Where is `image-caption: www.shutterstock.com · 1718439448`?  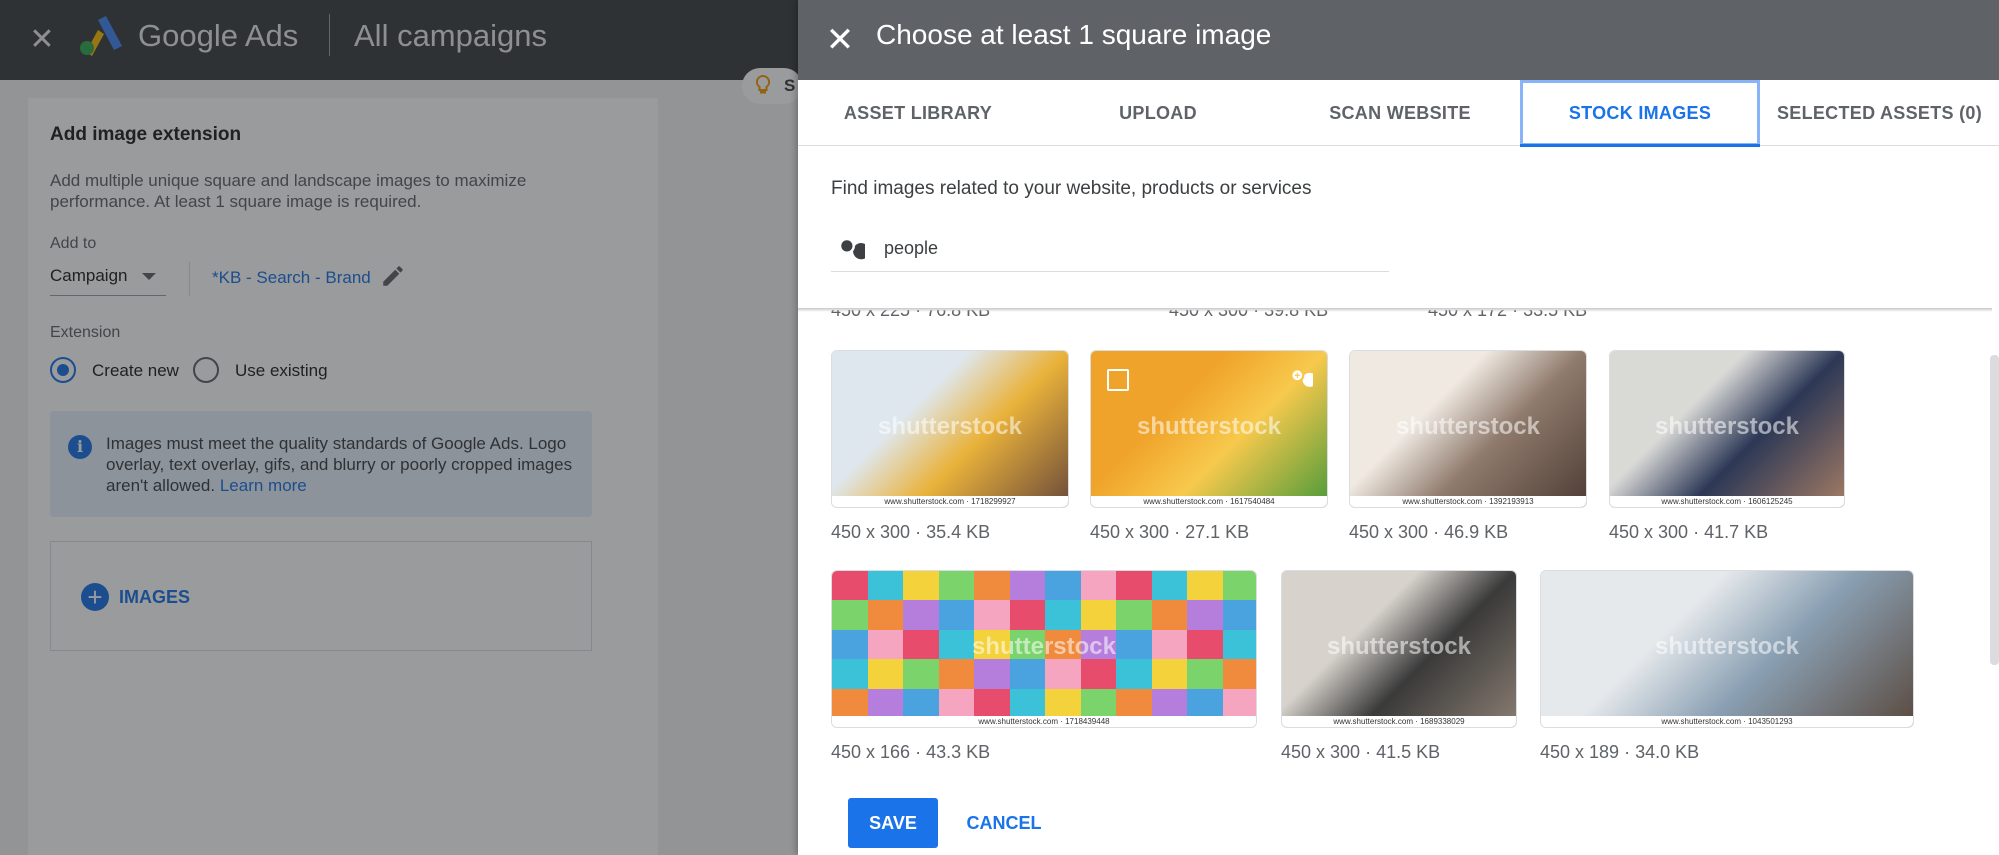
image-caption: www.shutterstock.com · 1718439448 is located at coordinates (1044, 721).